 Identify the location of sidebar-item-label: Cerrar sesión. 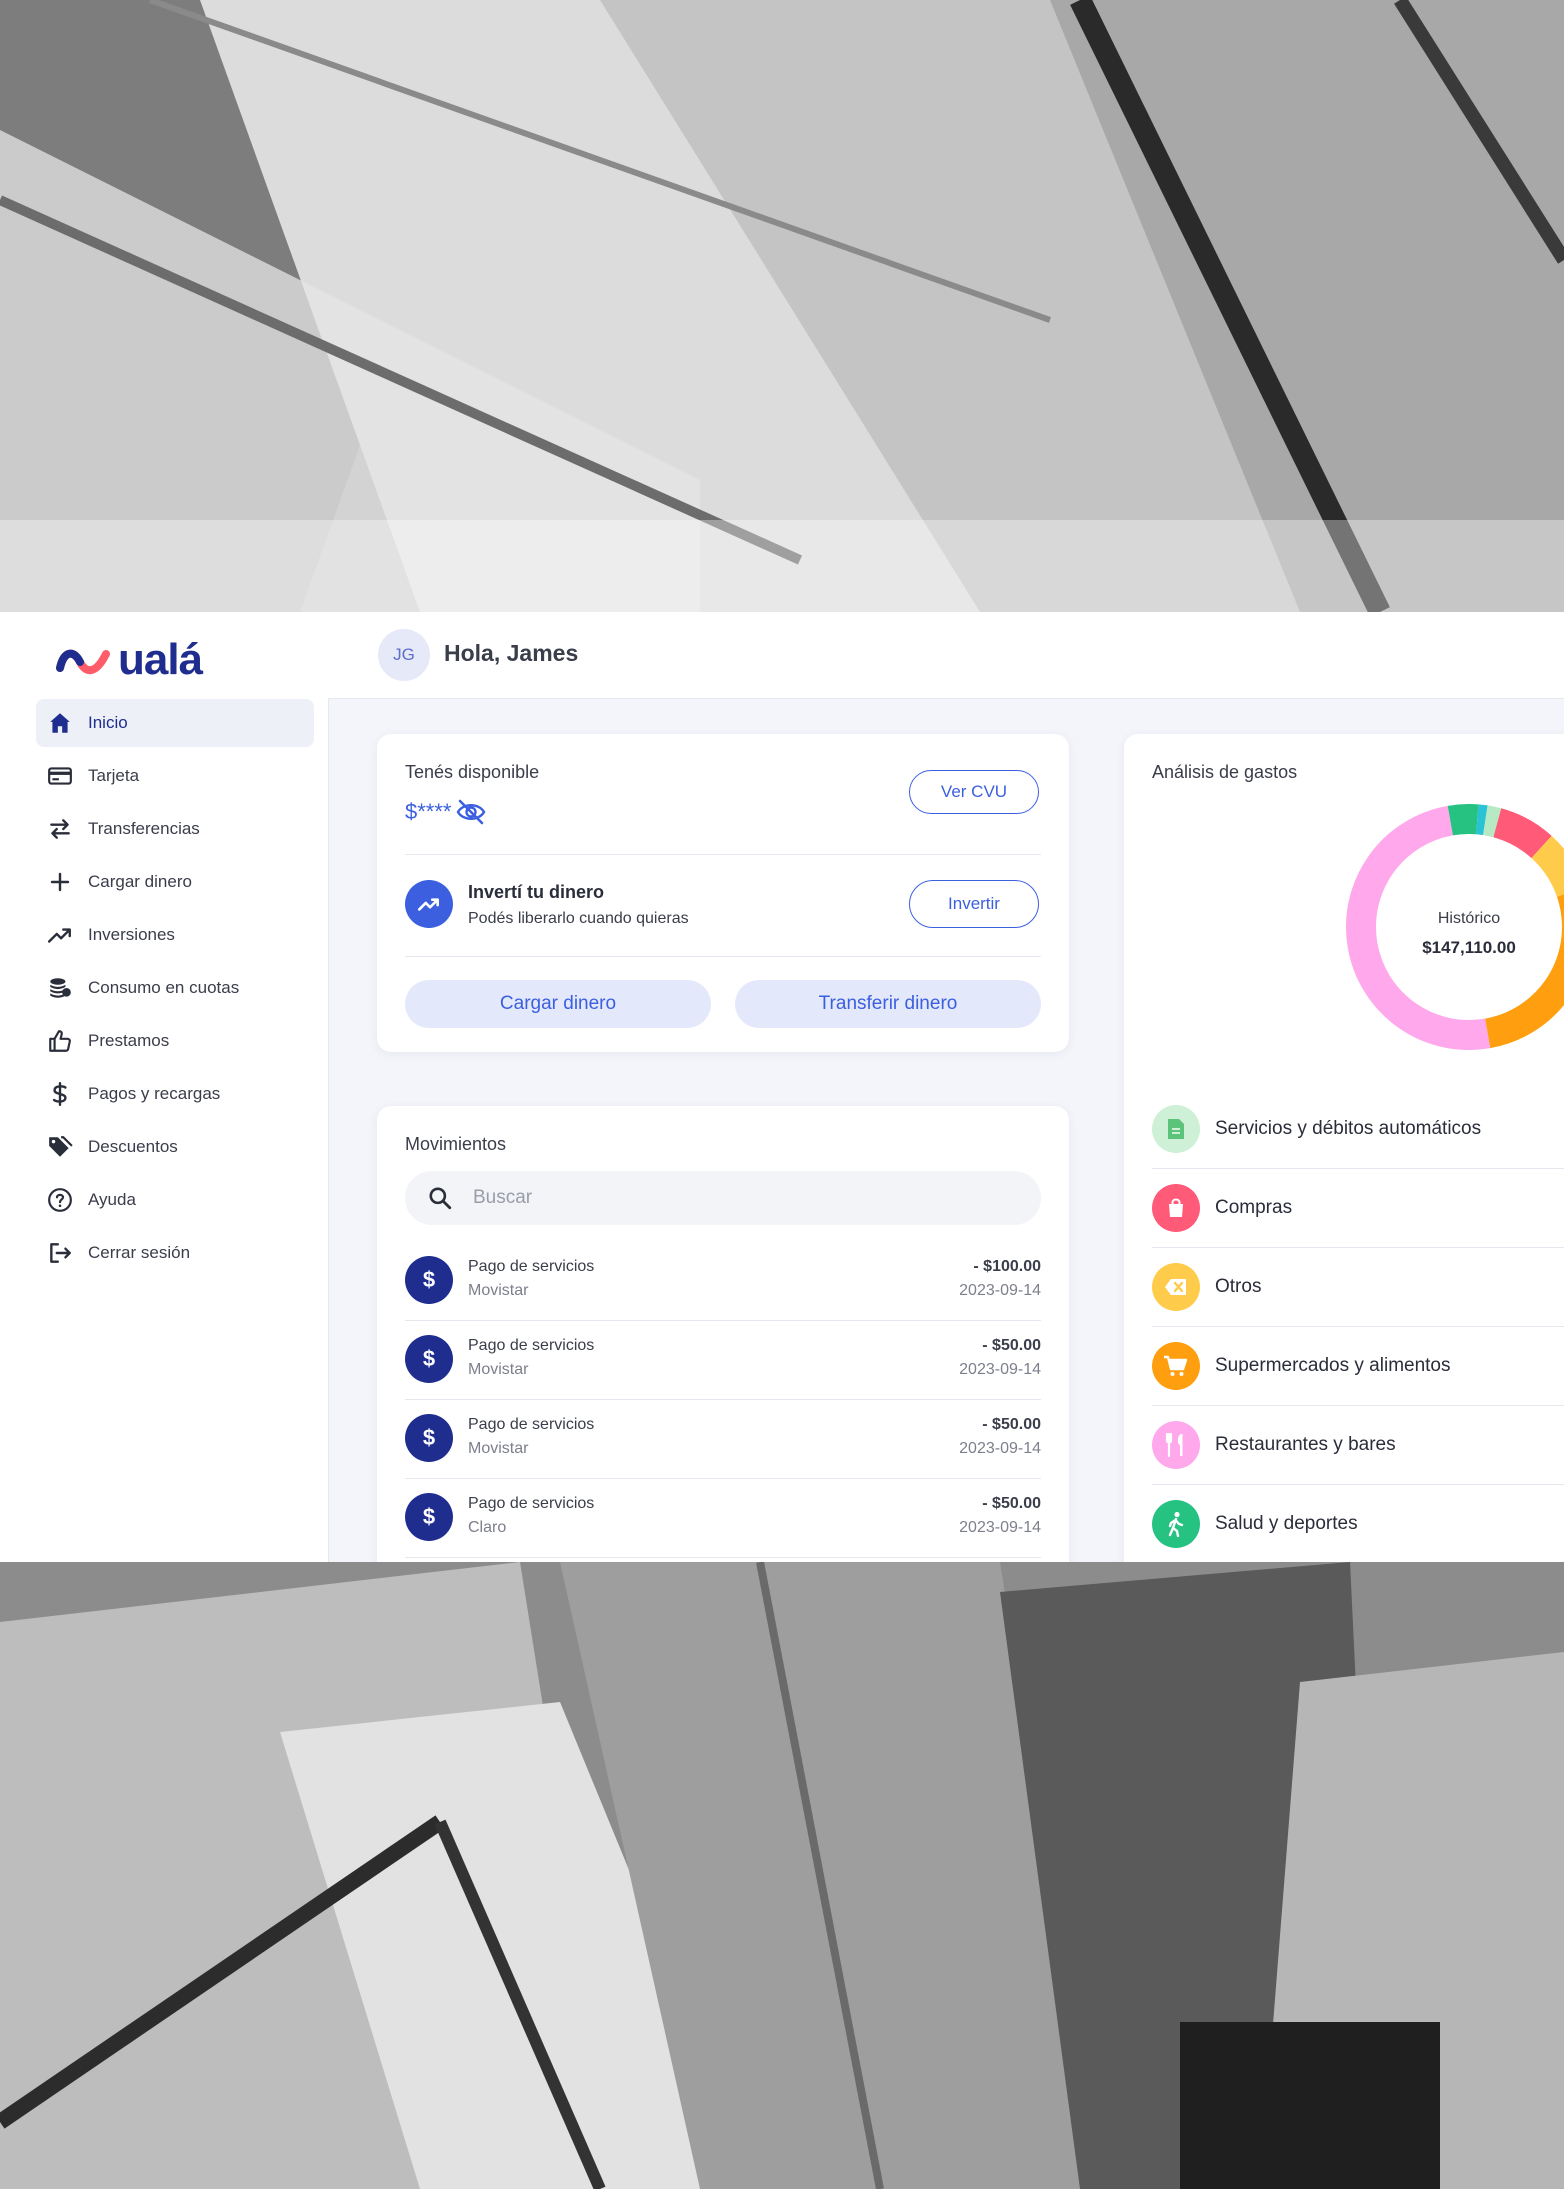
(139, 1252).